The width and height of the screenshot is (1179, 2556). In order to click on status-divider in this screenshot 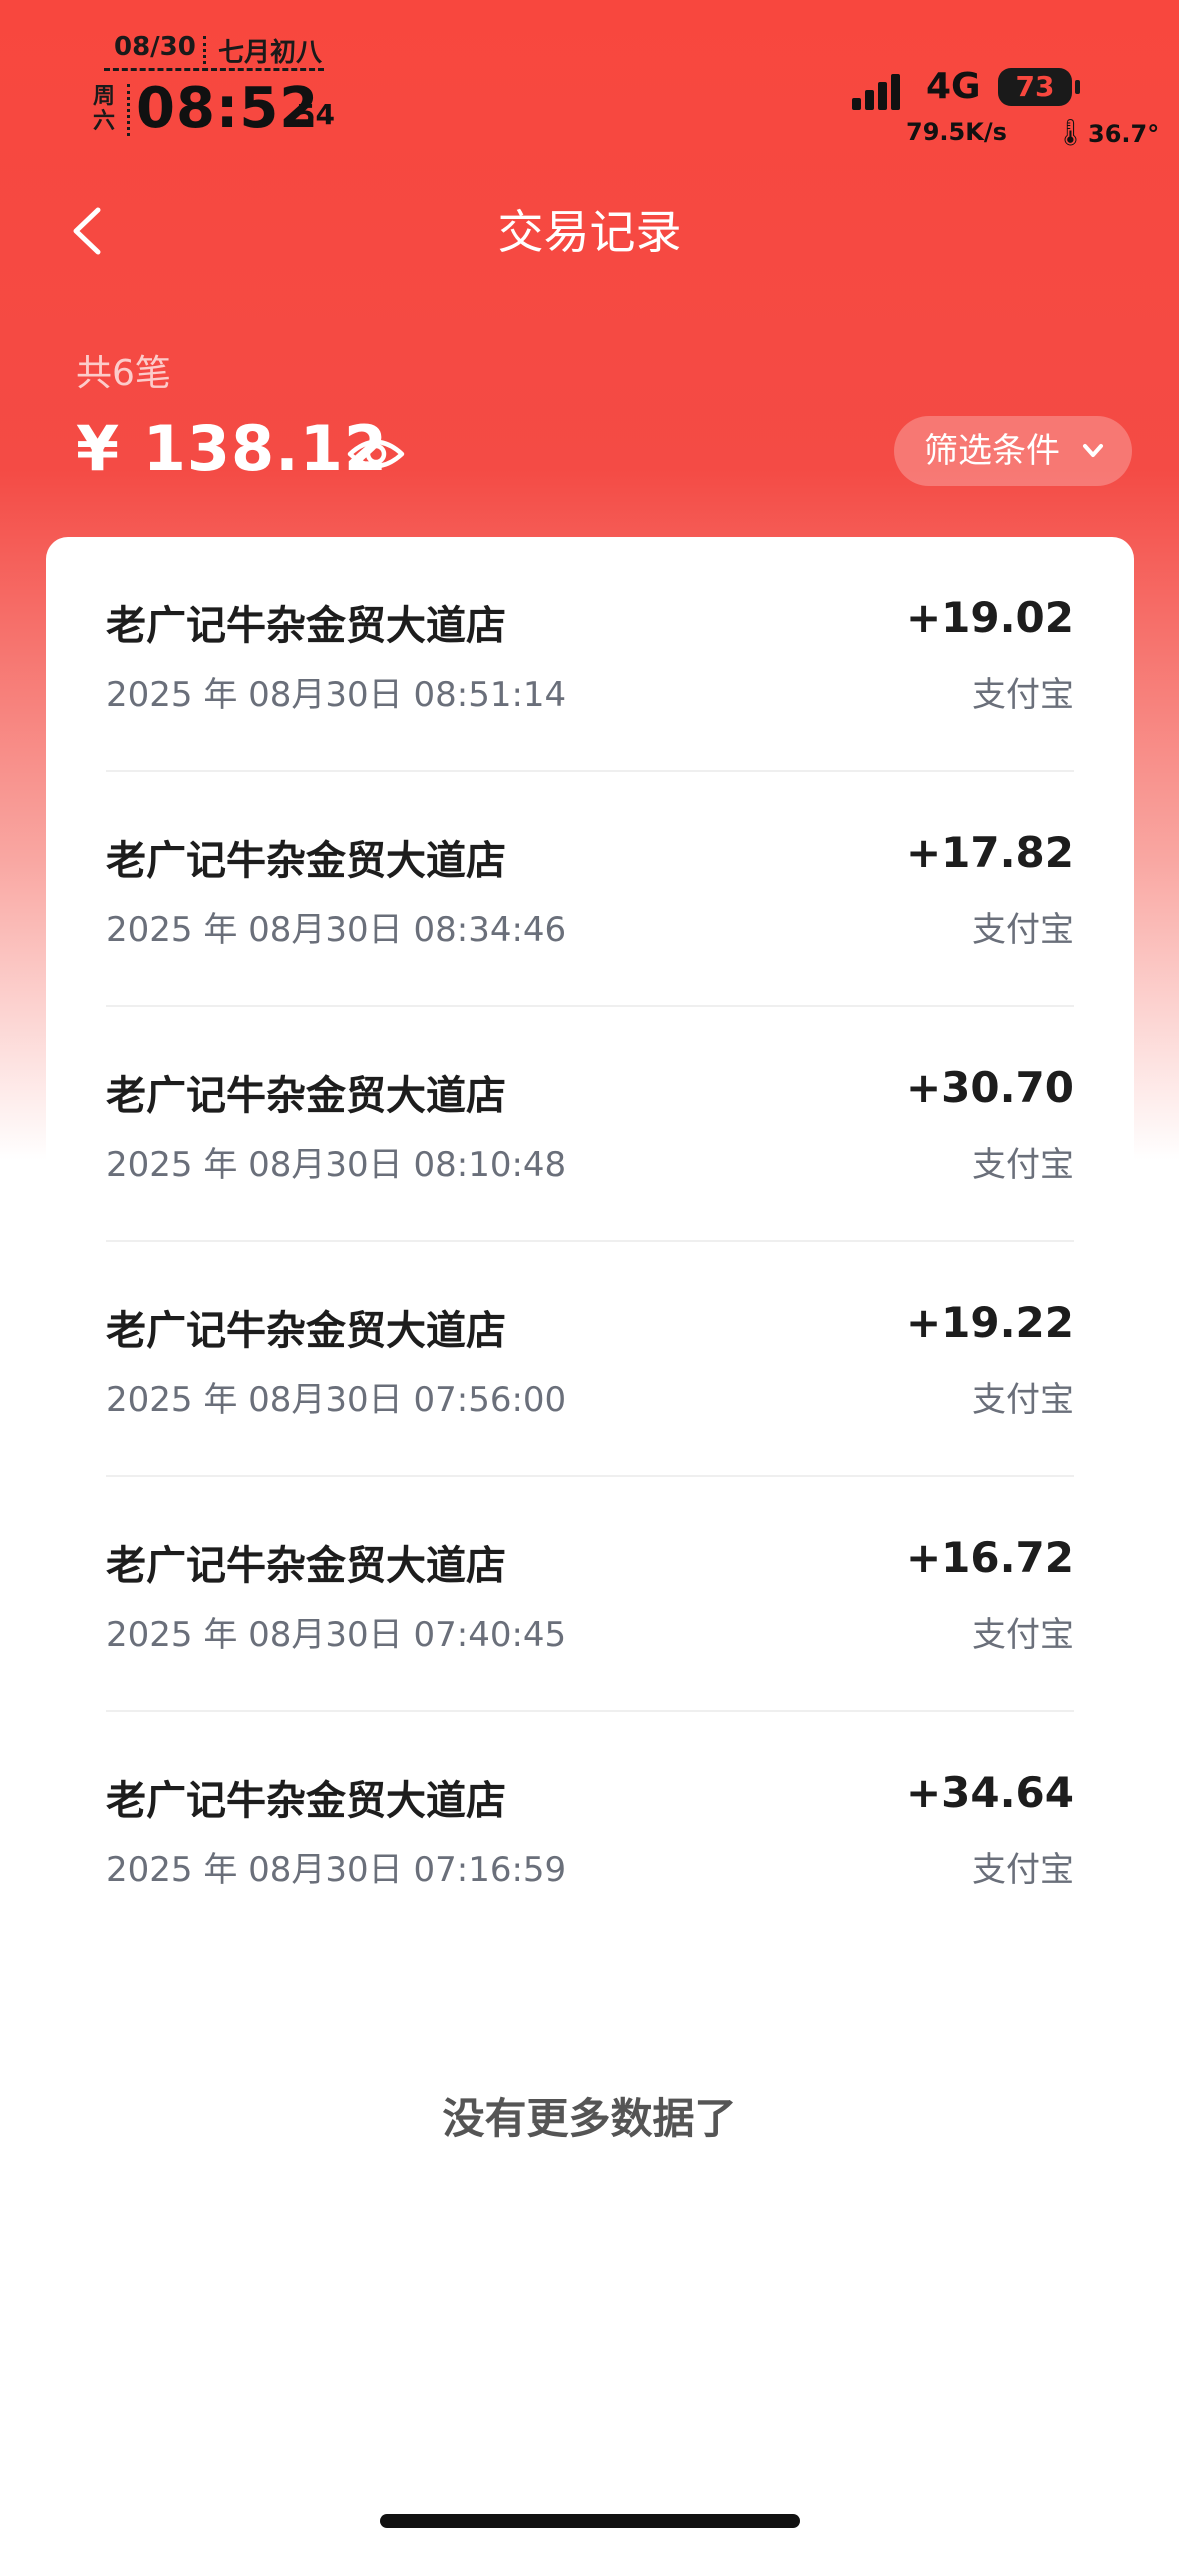, I will do `click(214, 69)`.